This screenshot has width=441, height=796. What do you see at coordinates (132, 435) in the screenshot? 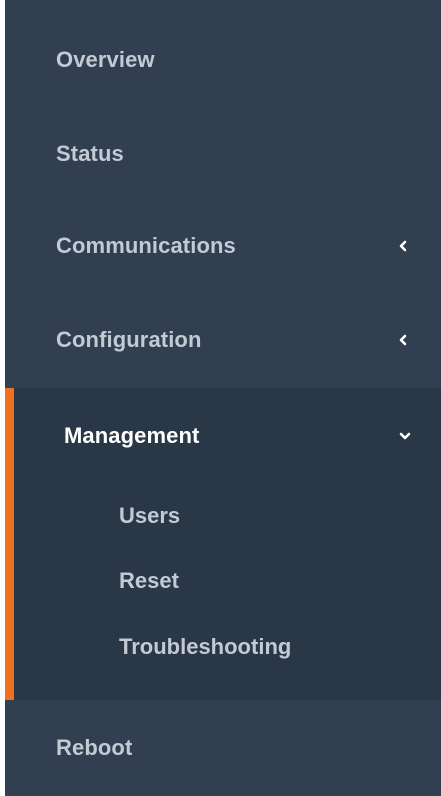
I see `sidebar-item-label: Management` at bounding box center [132, 435].